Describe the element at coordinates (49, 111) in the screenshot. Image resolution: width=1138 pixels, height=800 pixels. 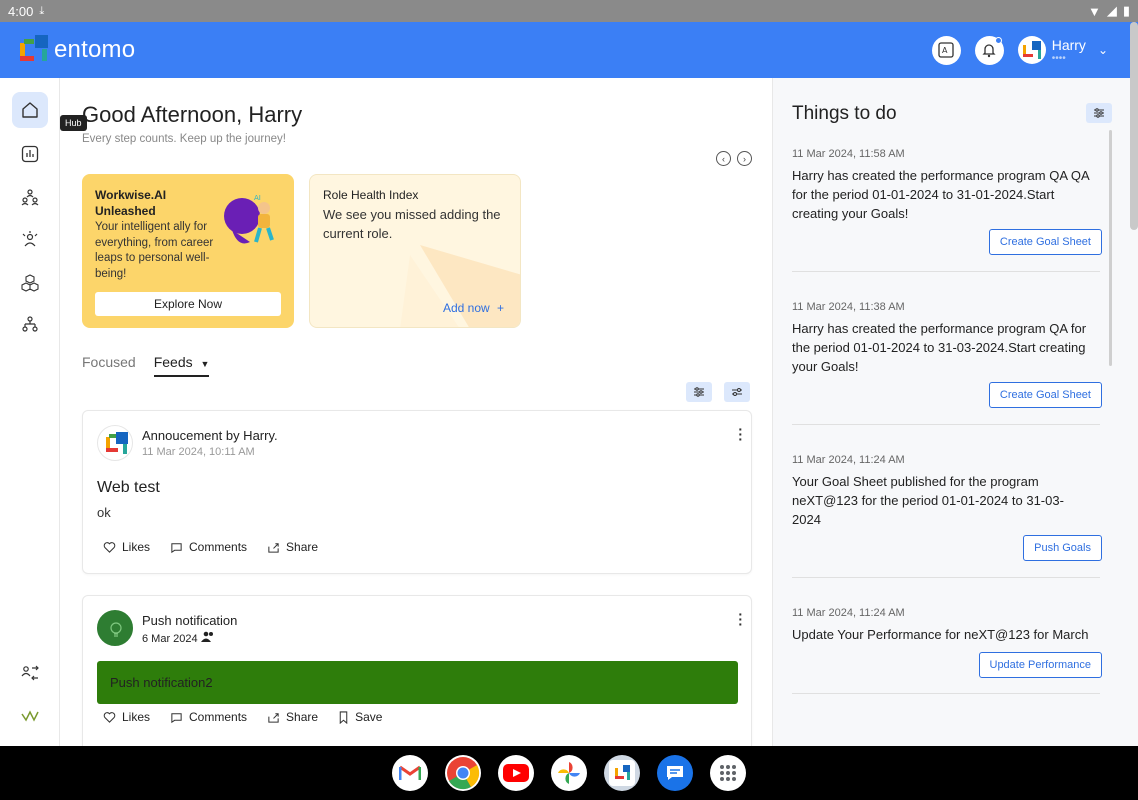
I see `sidebar-item-hub: Hub` at that location.